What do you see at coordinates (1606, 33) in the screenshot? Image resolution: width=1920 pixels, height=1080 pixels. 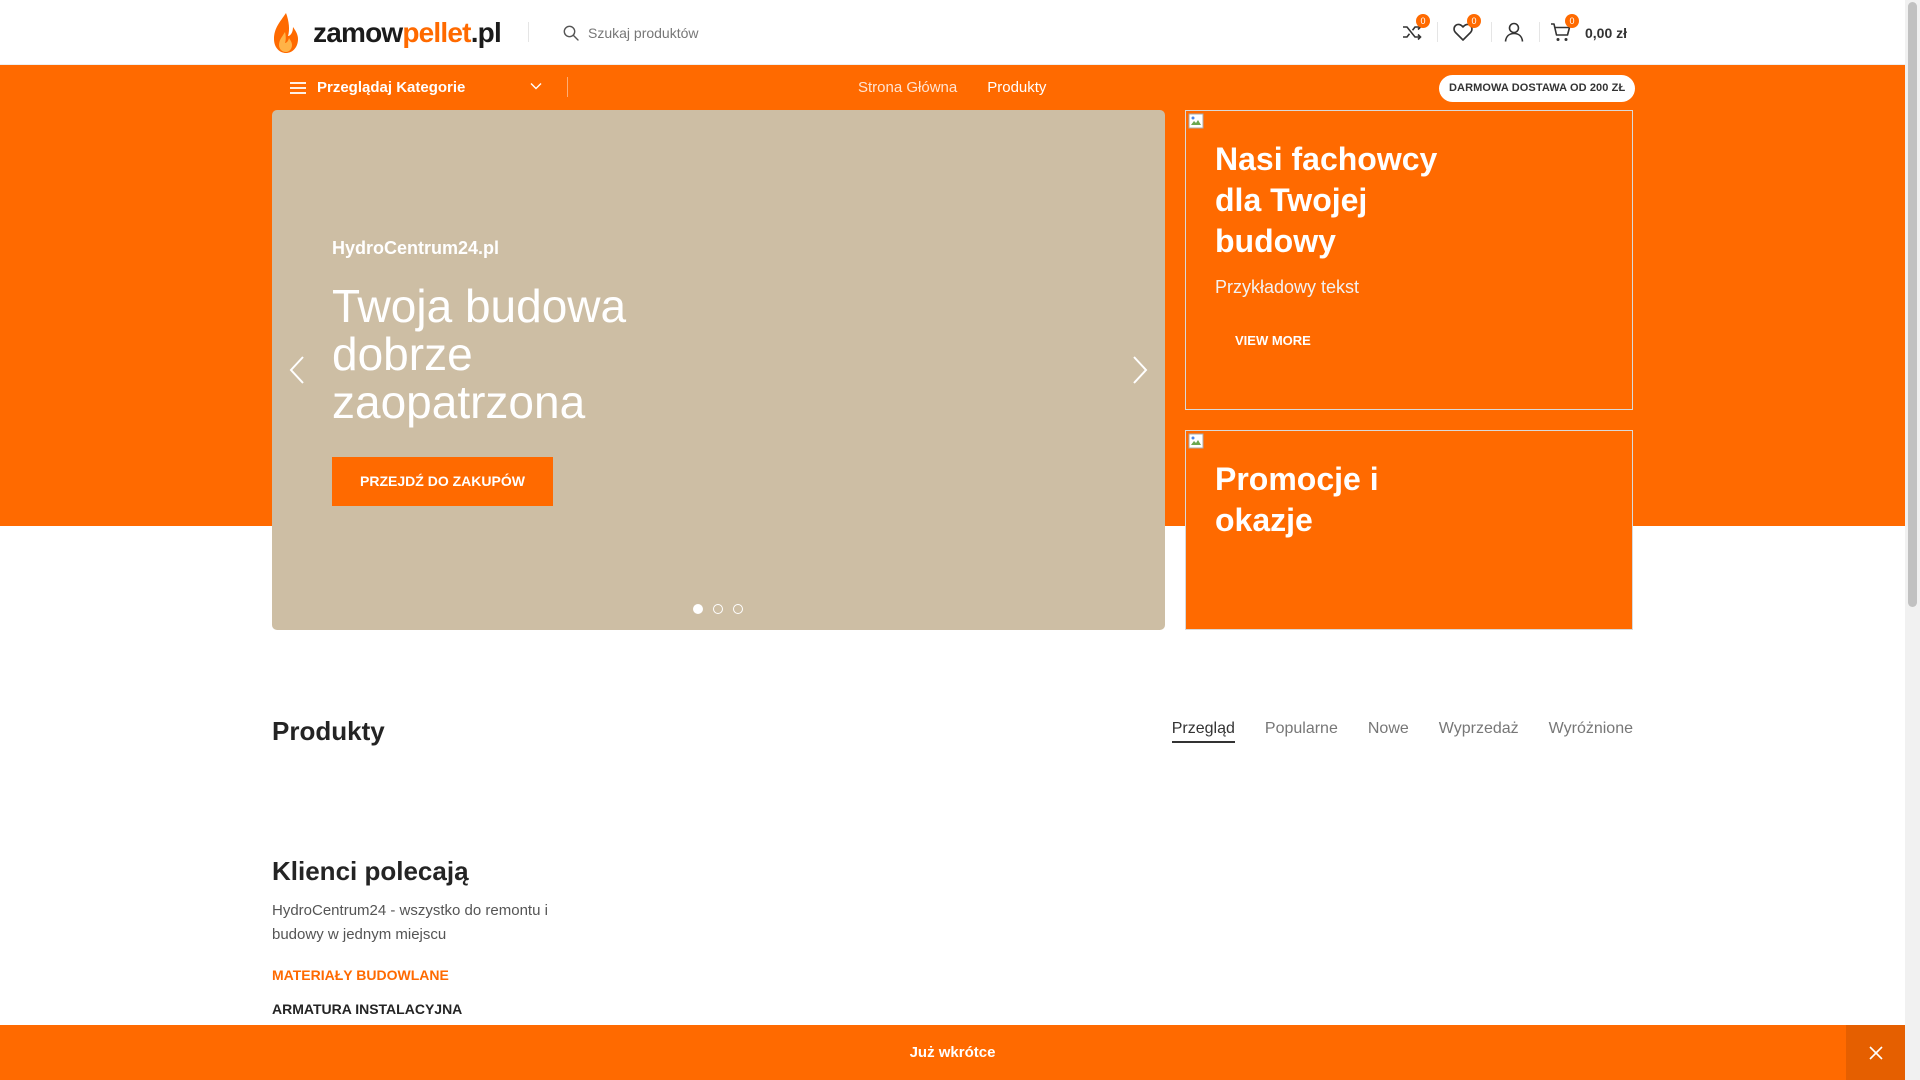 I see `cart-total: 0,00 zł` at bounding box center [1606, 33].